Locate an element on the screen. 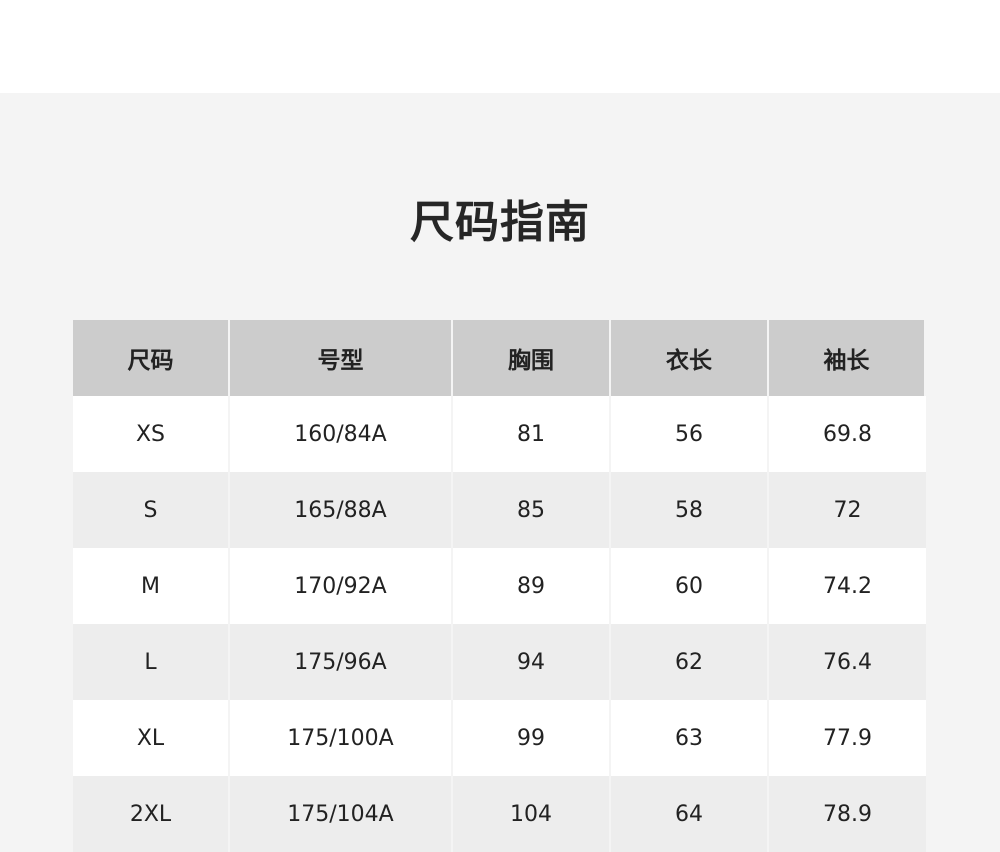 This screenshot has height=852, width=1000. cell-fit-code: 160/84A is located at coordinates (341, 434).